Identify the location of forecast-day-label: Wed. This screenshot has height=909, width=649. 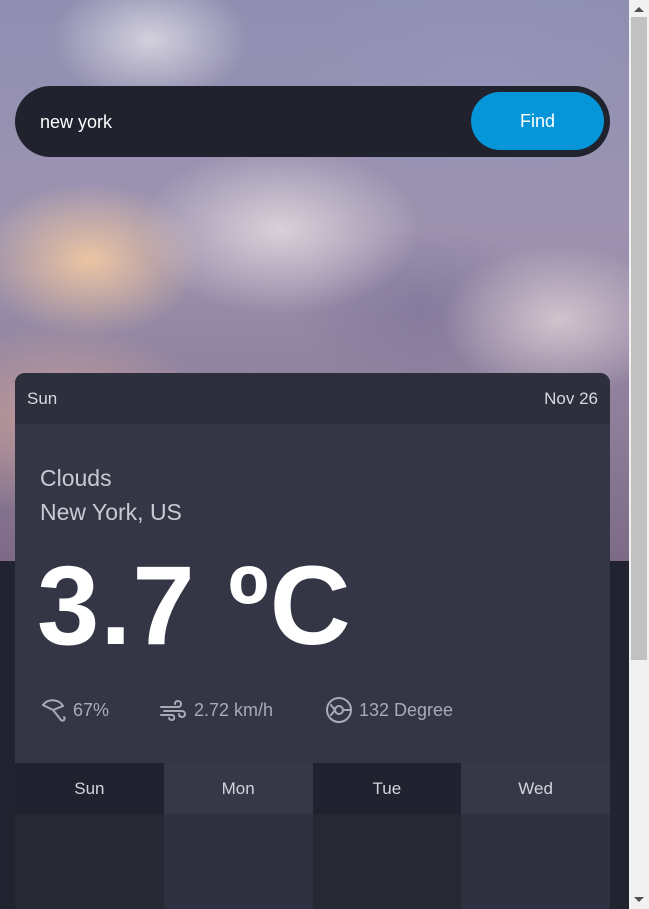
(535, 788).